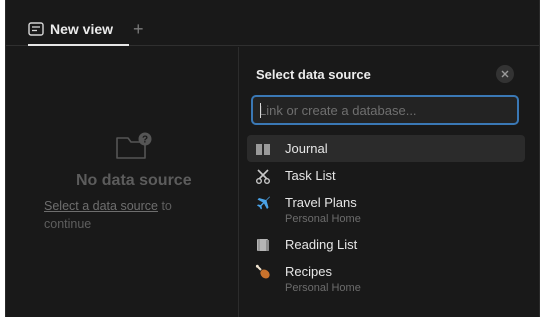  Describe the element at coordinates (272, 23) in the screenshot. I see `view-tab-bar: New view +` at that location.